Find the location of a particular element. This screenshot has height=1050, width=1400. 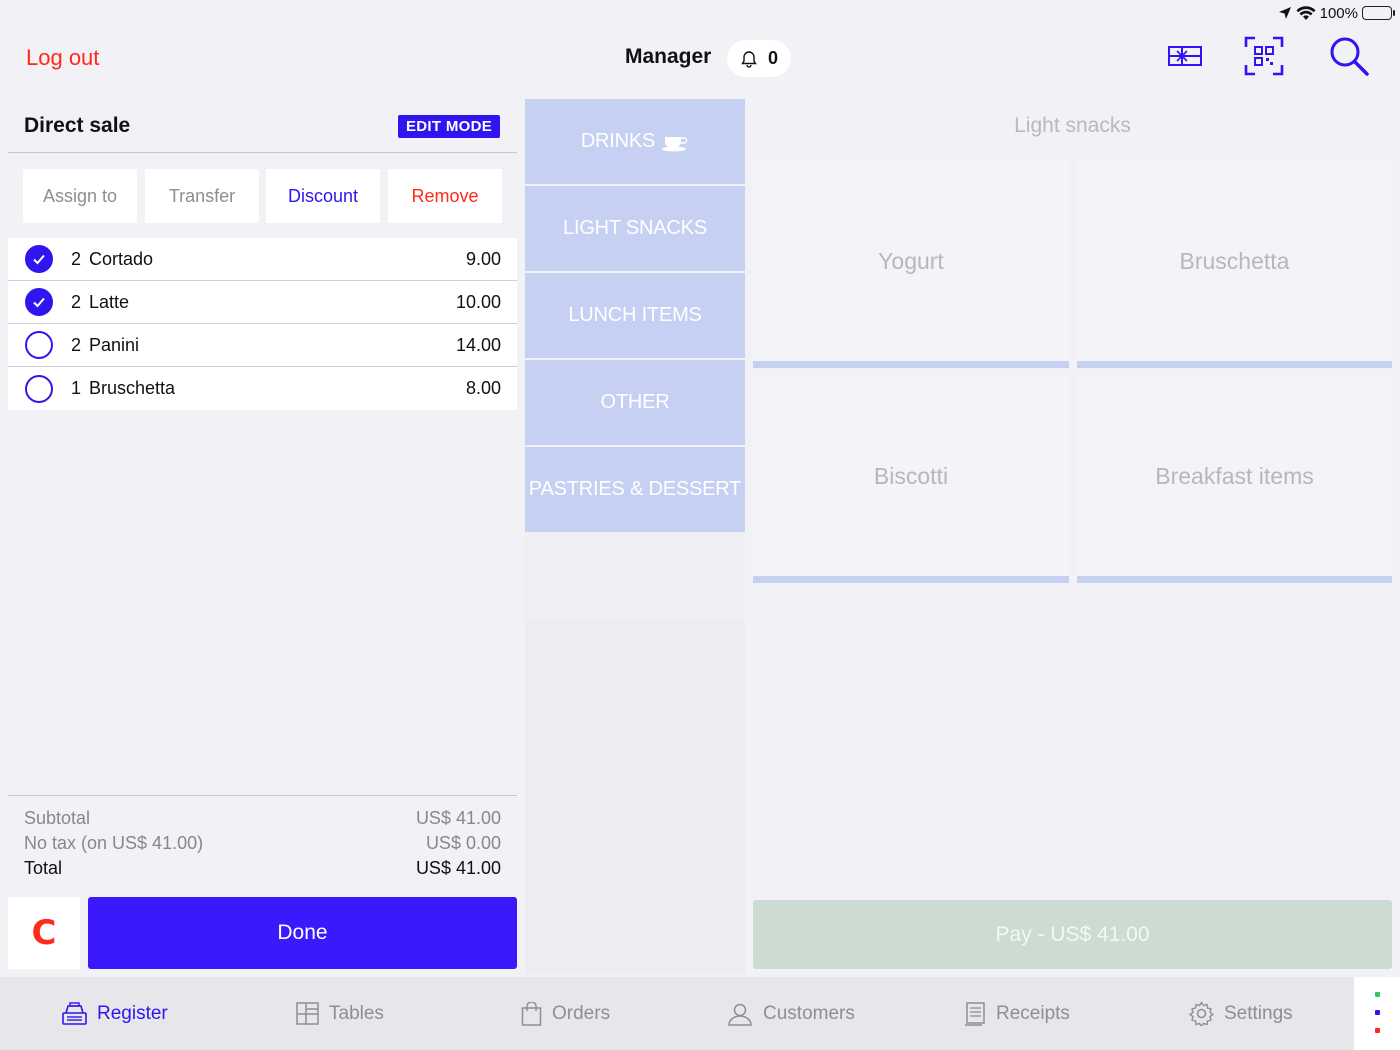

customers-icon is located at coordinates (740, 1014).